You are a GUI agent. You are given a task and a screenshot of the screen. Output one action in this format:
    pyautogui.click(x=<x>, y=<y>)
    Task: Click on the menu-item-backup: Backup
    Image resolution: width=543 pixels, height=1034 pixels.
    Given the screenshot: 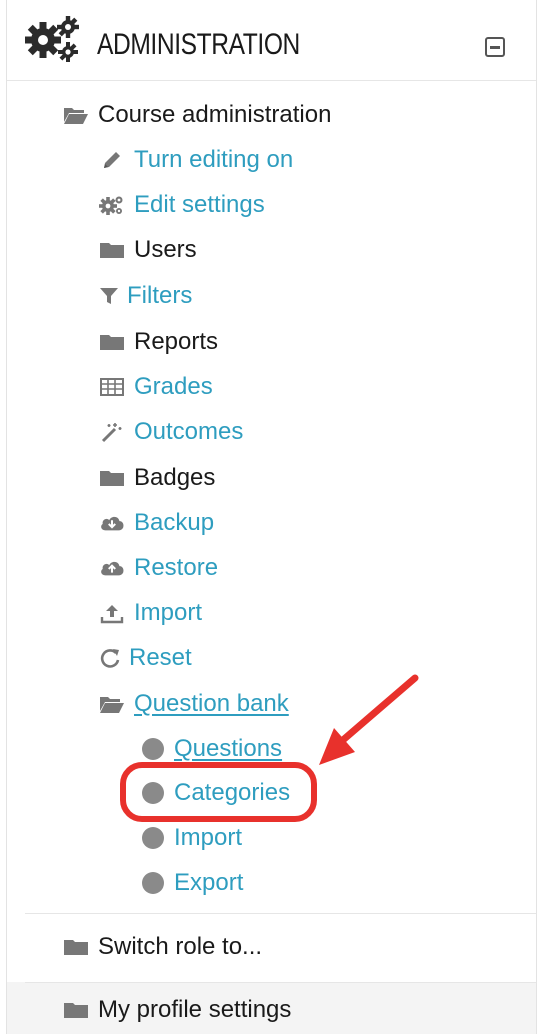 What is the action you would take?
    pyautogui.click(x=156, y=523)
    